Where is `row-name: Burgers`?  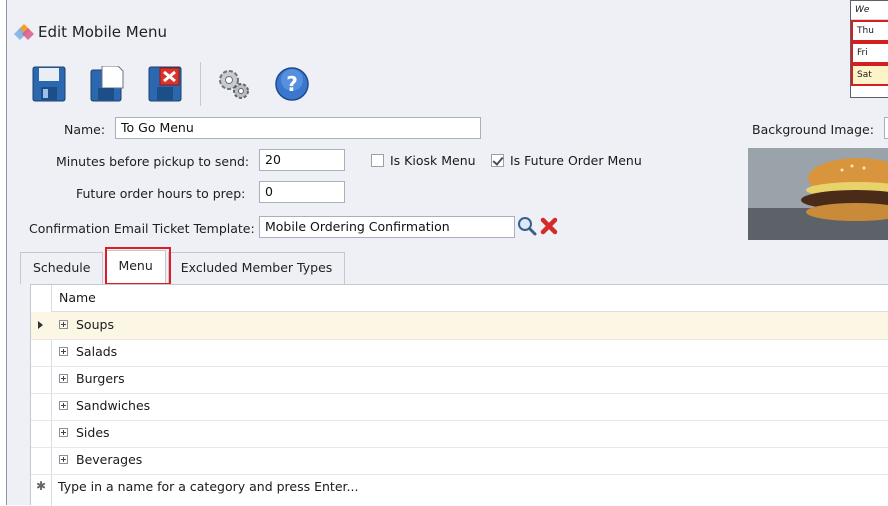 row-name: Burgers is located at coordinates (100, 378).